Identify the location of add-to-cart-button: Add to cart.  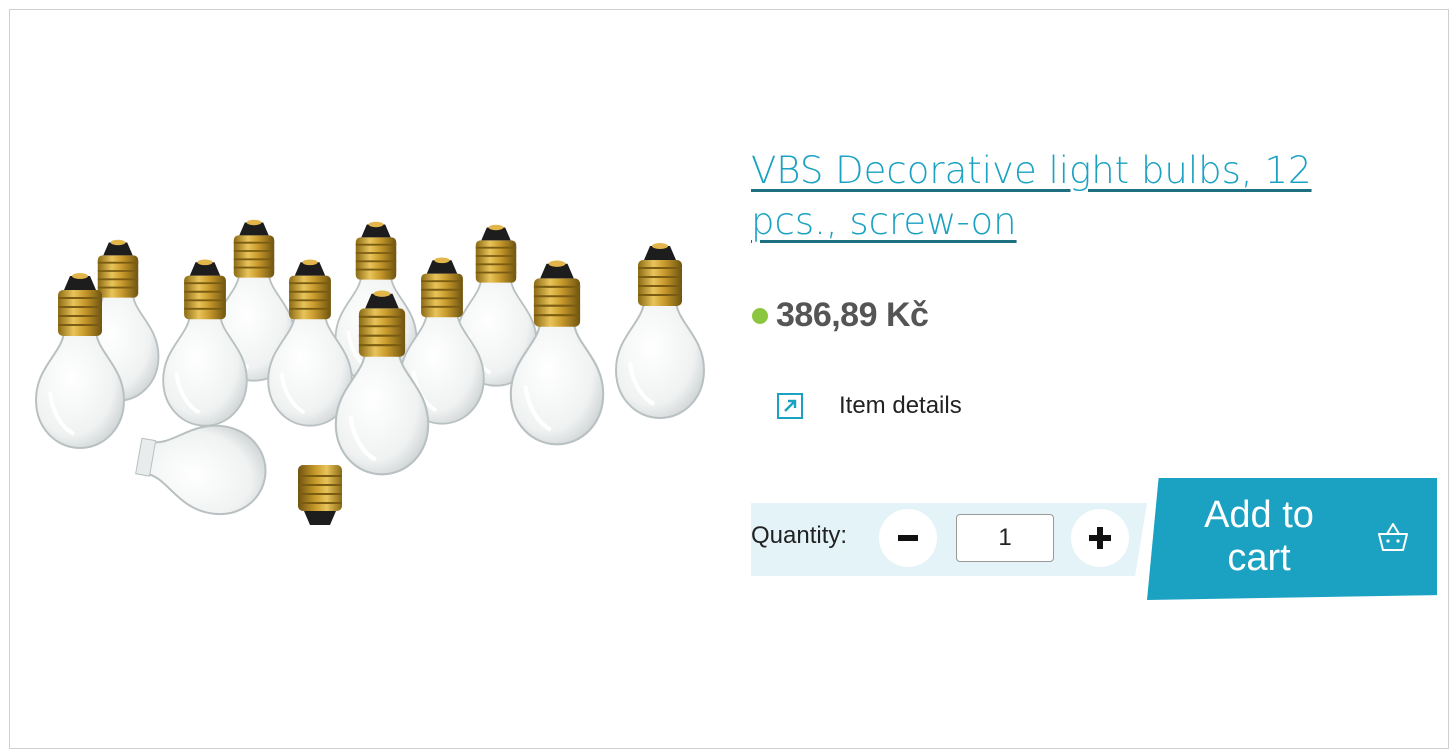
(1292, 539).